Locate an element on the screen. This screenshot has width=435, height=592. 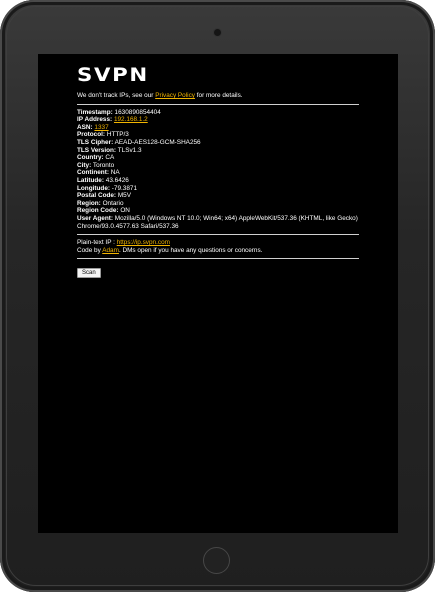
info-ip: IP Address: 192.168.1.2 is located at coordinates (218, 120).